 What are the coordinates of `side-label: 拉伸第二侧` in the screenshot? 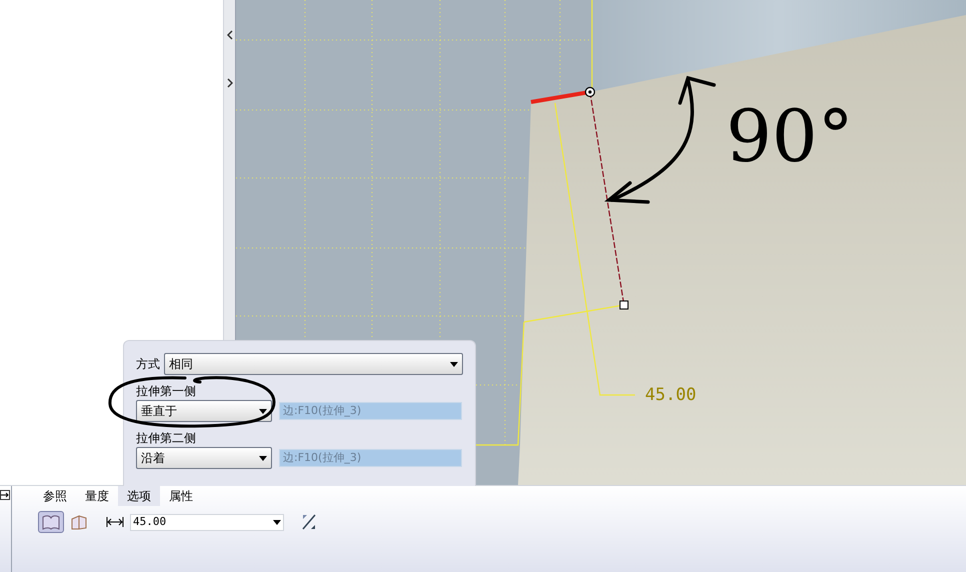 It's located at (166, 438).